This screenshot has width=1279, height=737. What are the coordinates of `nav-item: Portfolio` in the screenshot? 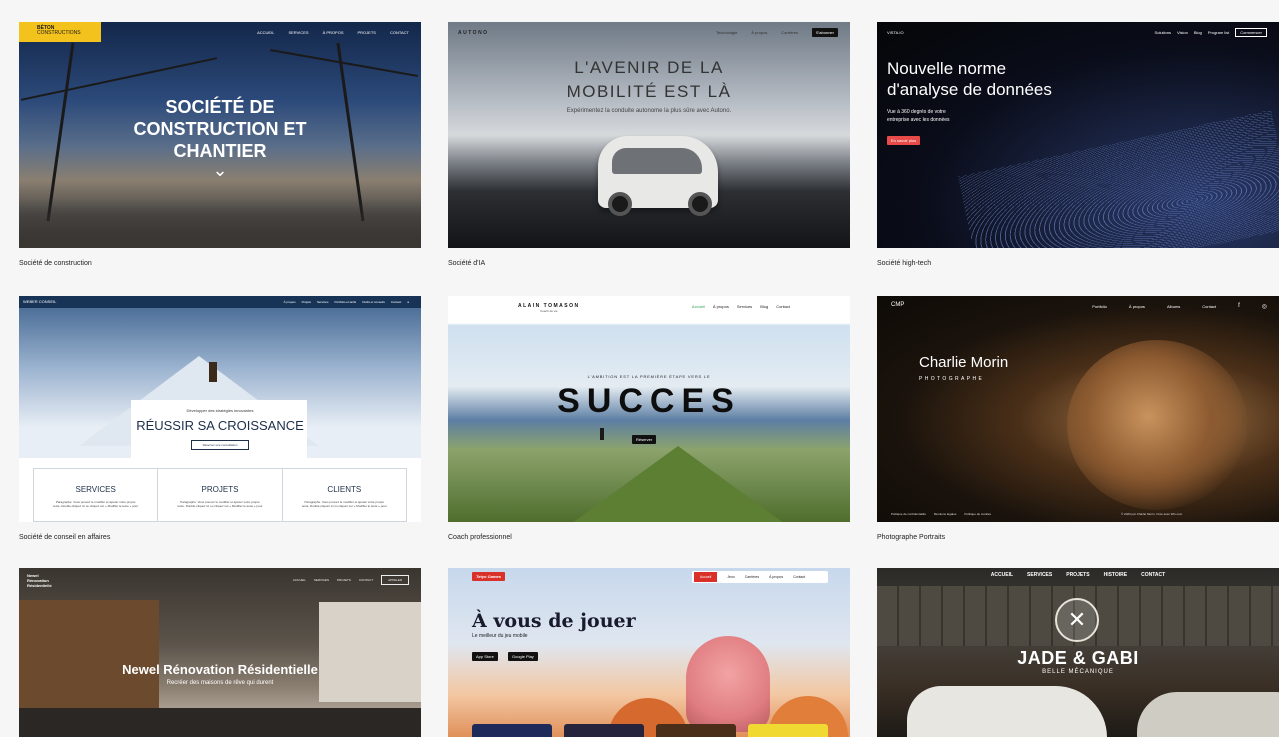 It's located at (1099, 306).